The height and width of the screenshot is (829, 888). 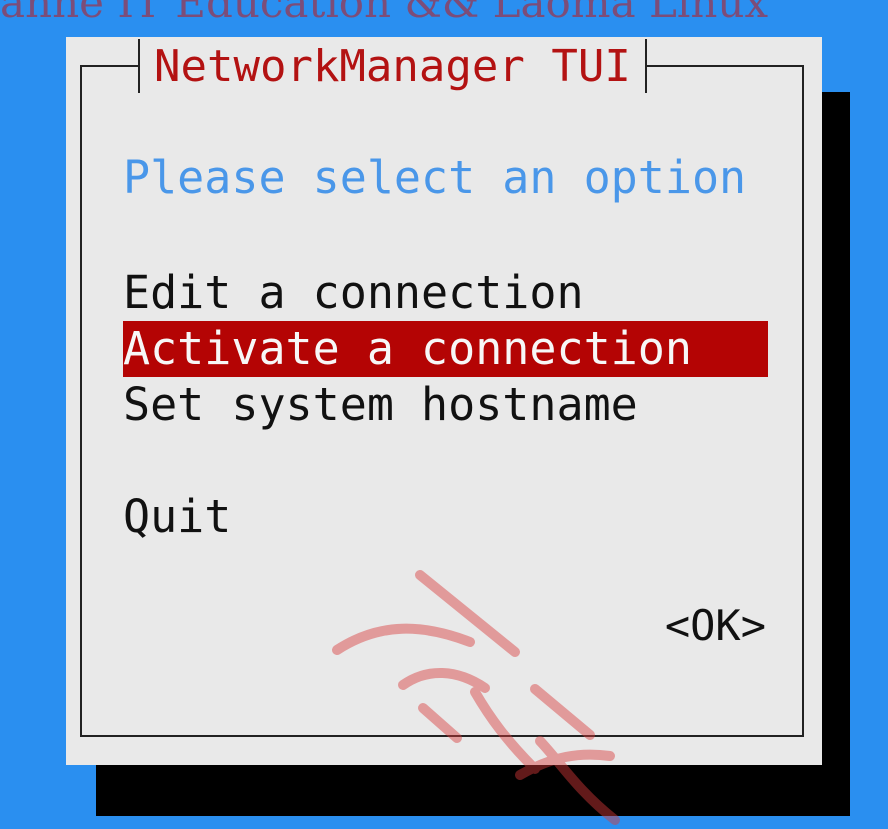 I want to click on watermark-text: anhe IT Education && Laoma Linux, so click(x=384, y=13).